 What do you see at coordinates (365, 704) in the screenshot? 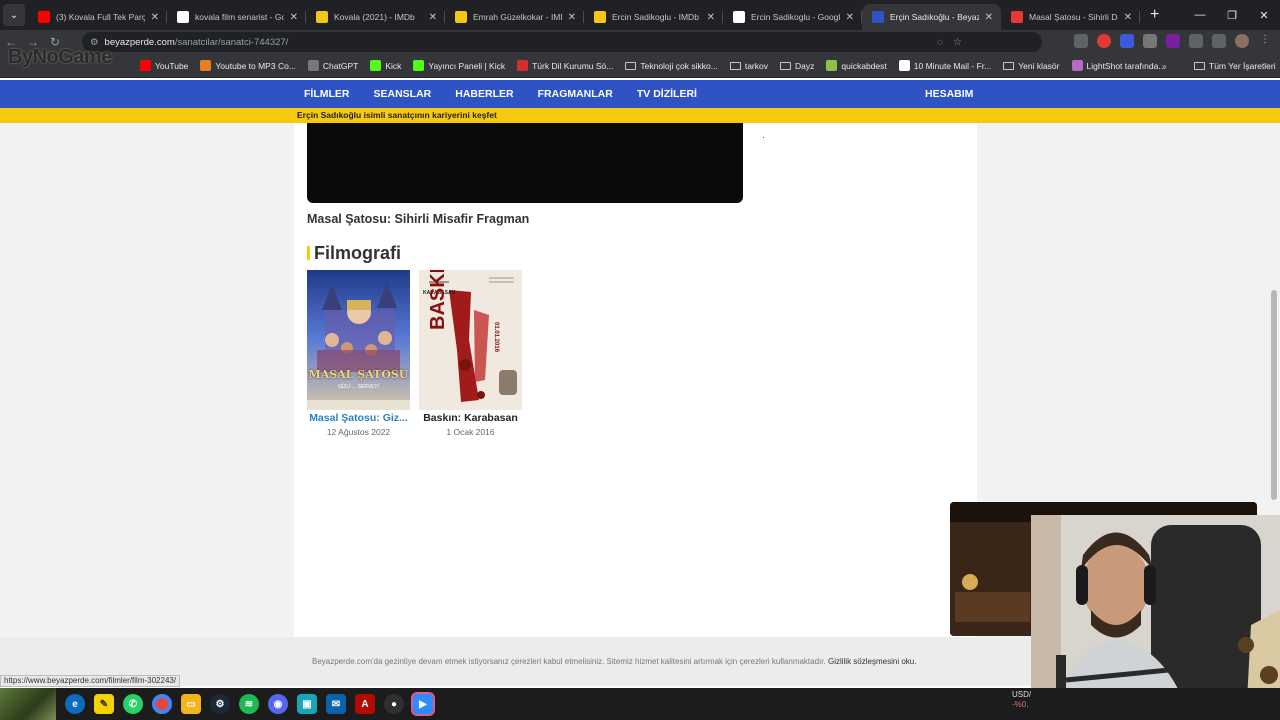
I see `acrobat-icon: A` at bounding box center [365, 704].